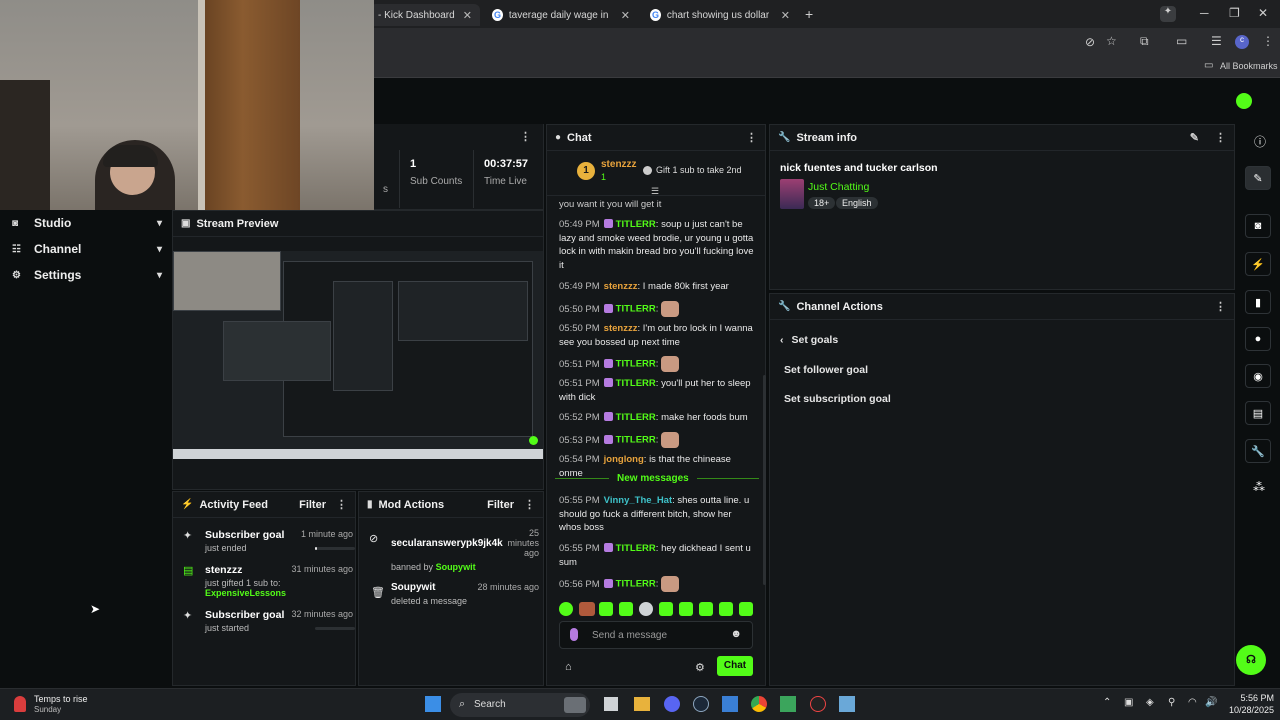 The width and height of the screenshot is (1280, 720). Describe the element at coordinates (699, 170) in the screenshot. I see `gift-sub-text: Gift 1 sub to take 2nd` at that location.